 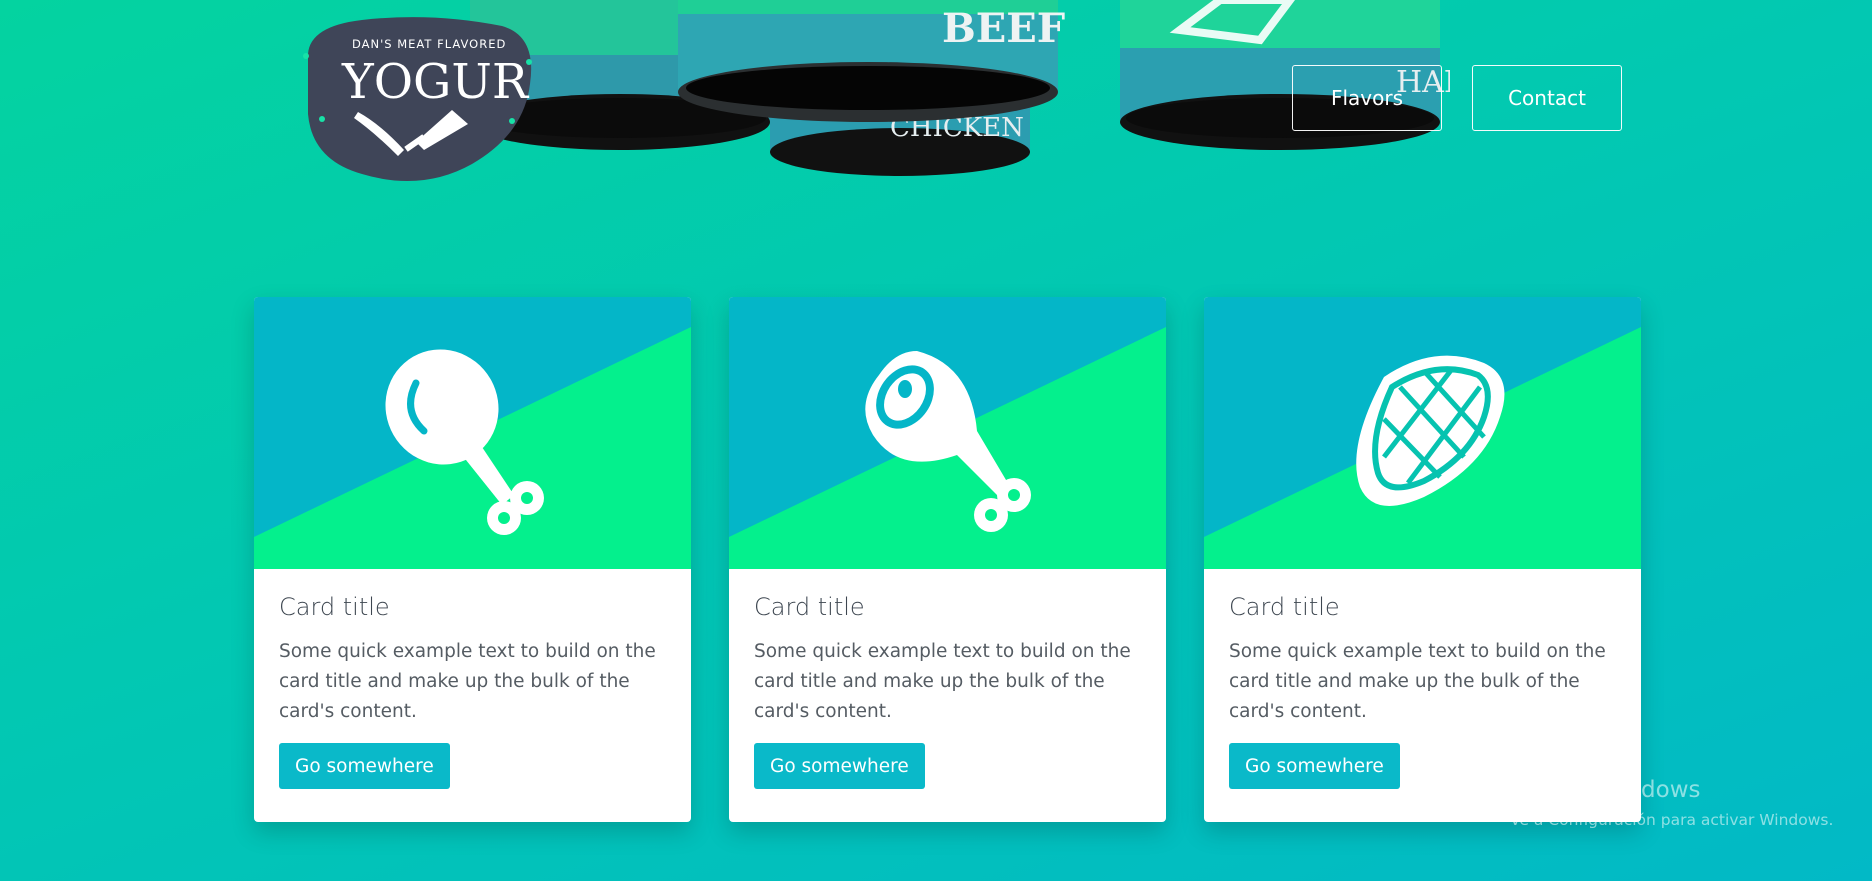 I want to click on logo-wordmark: YOGUR, so click(x=435, y=82).